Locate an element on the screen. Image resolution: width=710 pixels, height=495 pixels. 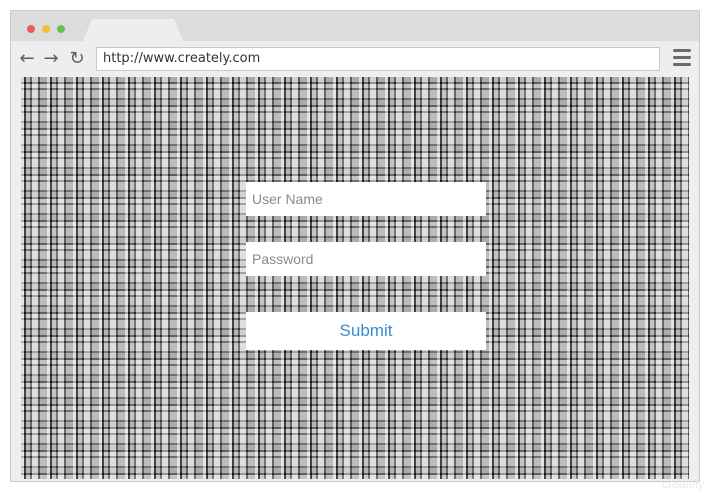
back-arrow-icon: ← is located at coordinates (27, 59).